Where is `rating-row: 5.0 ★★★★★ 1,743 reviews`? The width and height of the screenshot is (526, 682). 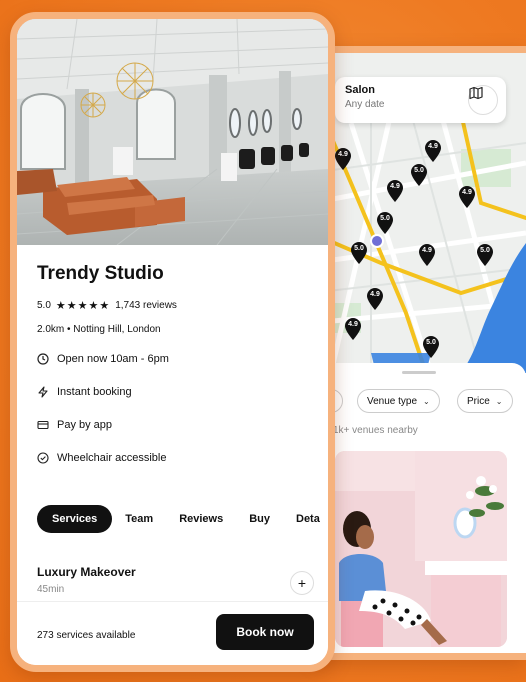 rating-row: 5.0 ★★★★★ 1,743 reviews is located at coordinates (176, 305).